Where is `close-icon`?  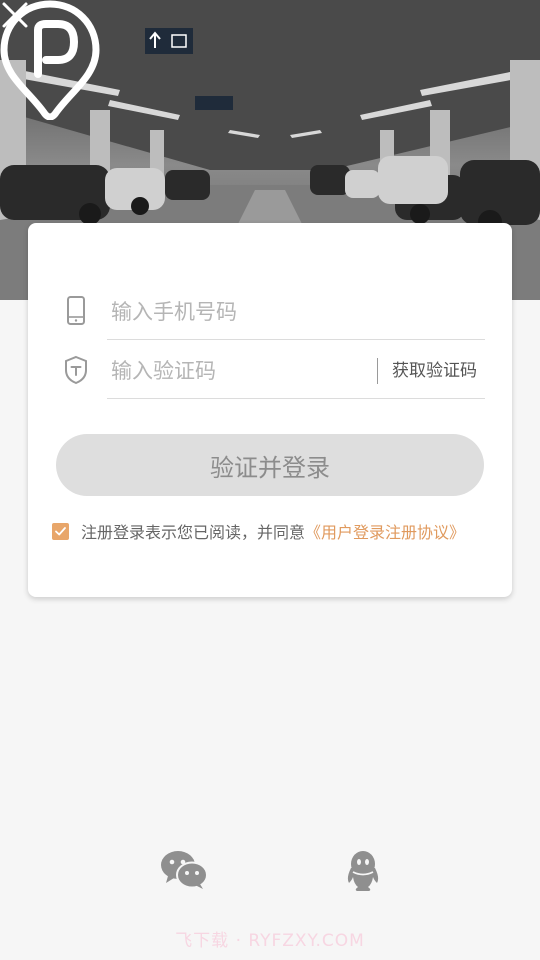
close-icon is located at coordinates (15, 15).